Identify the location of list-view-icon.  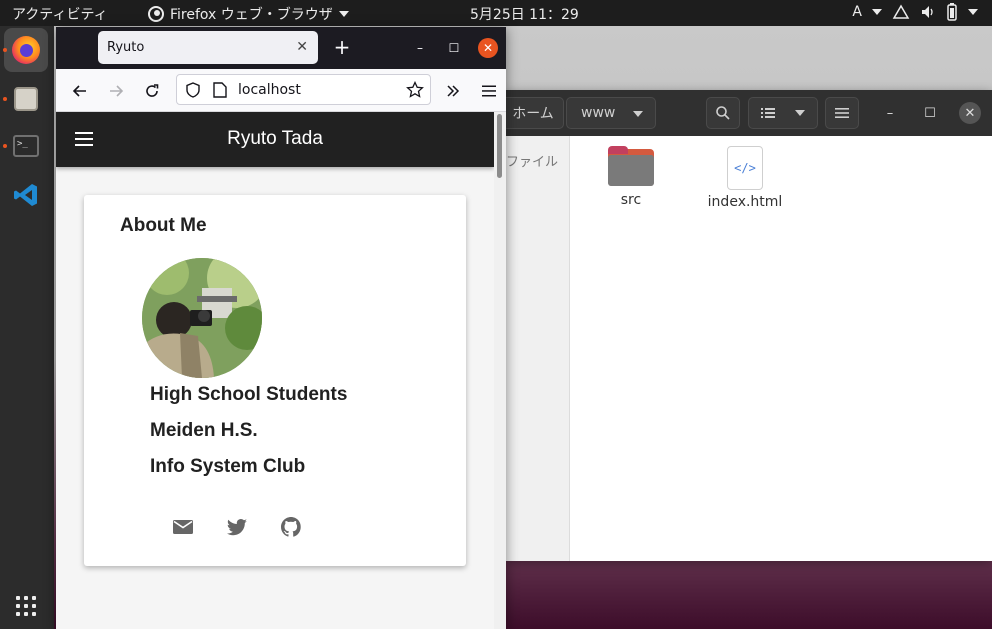
(768, 113).